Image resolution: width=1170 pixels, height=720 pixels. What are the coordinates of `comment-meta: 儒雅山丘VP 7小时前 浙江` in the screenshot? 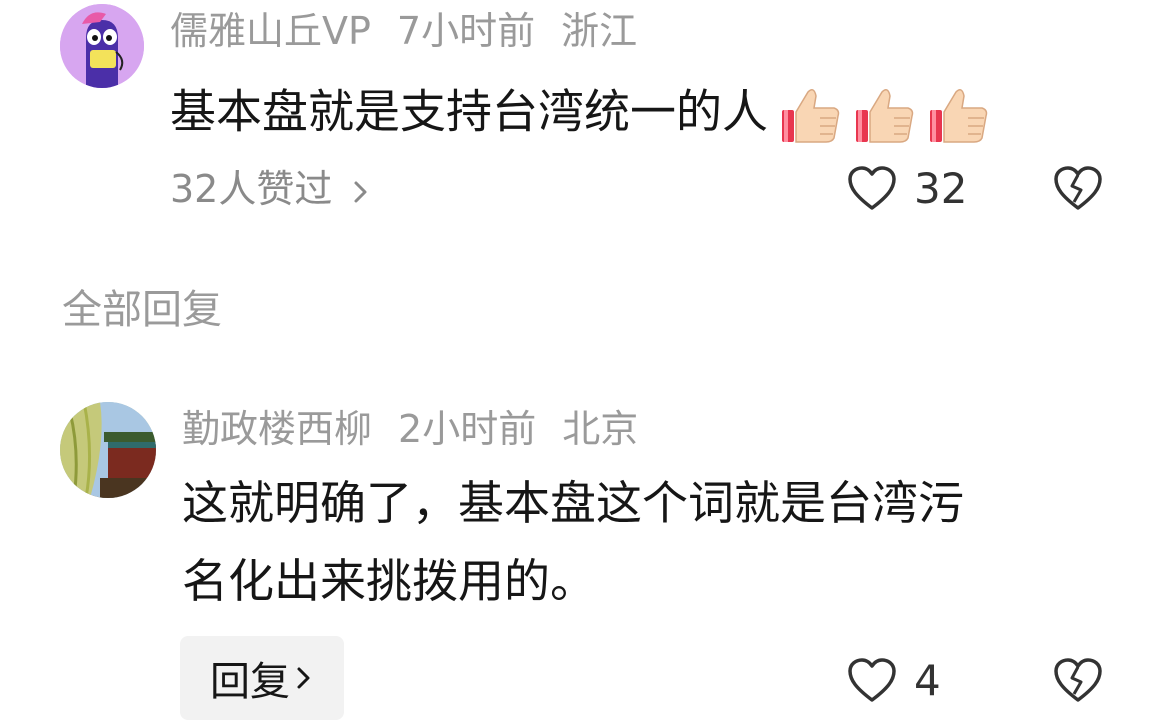 It's located at (416, 31).